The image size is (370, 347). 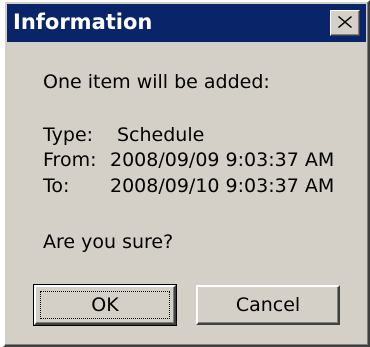 What do you see at coordinates (156, 82) in the screenshot?
I see `message-intro: One item will be added:` at bounding box center [156, 82].